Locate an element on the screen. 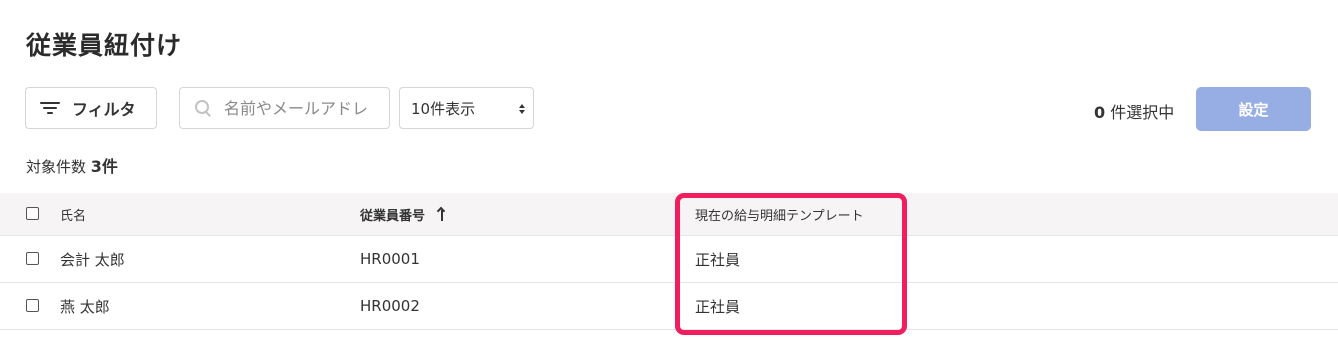 The height and width of the screenshot is (338, 1338). per-page-select: 10件表示 is located at coordinates (466, 108).